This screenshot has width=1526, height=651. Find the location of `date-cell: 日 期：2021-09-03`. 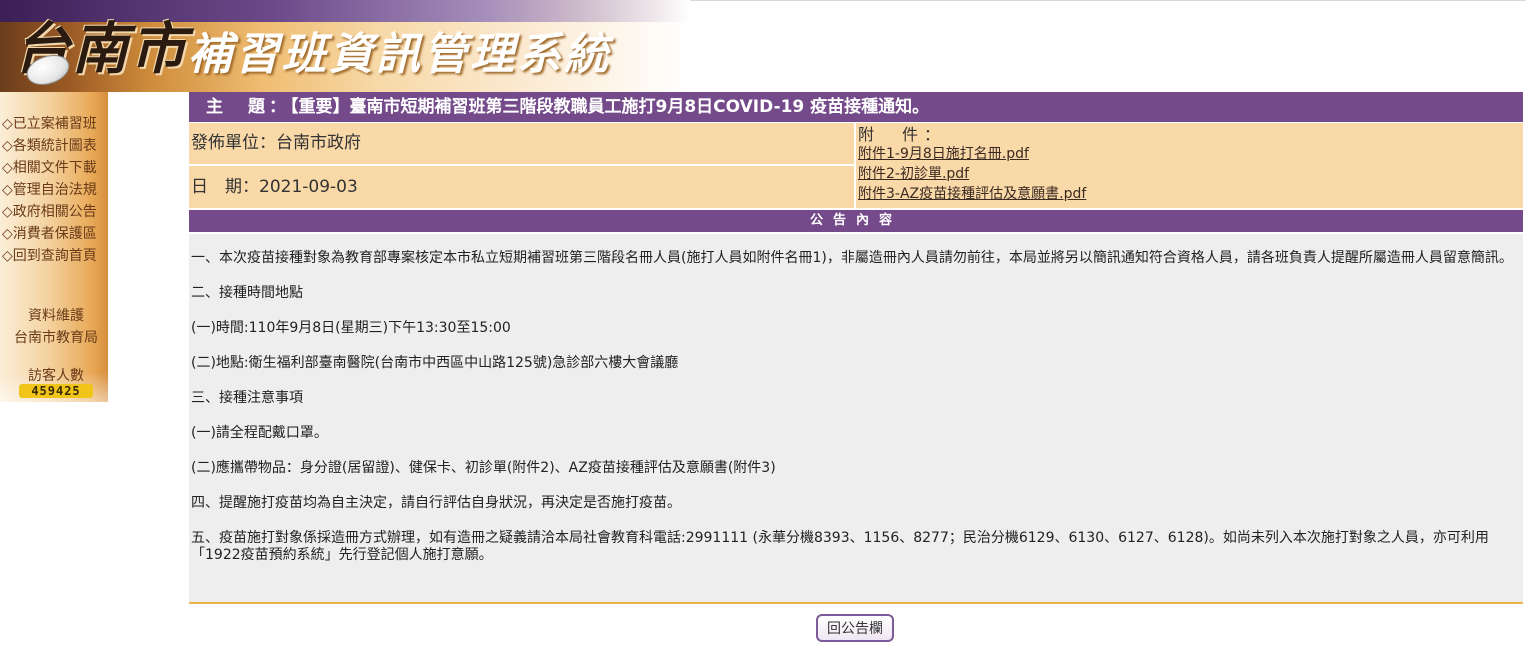

date-cell: 日 期：2021-09-03 is located at coordinates (521, 187).